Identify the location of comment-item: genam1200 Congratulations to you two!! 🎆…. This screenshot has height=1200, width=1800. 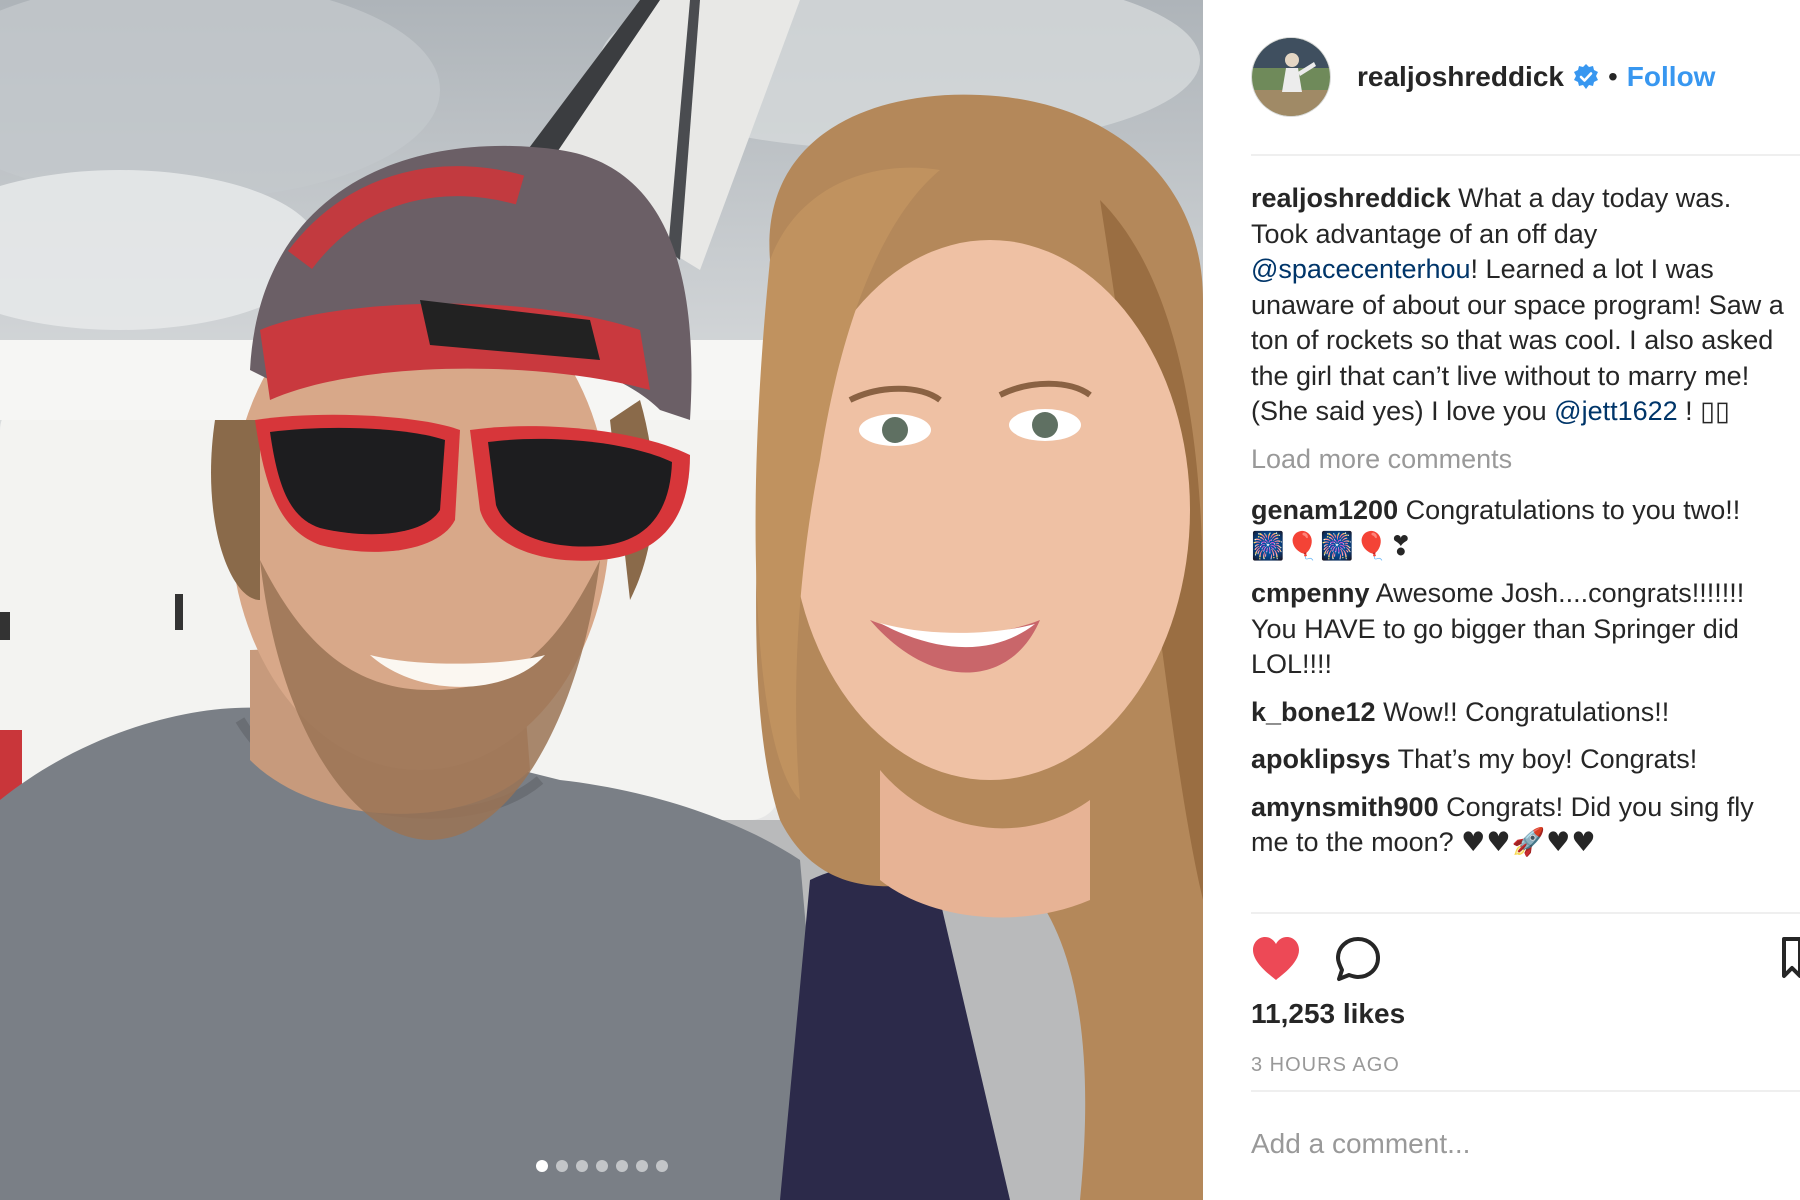
(1521, 528).